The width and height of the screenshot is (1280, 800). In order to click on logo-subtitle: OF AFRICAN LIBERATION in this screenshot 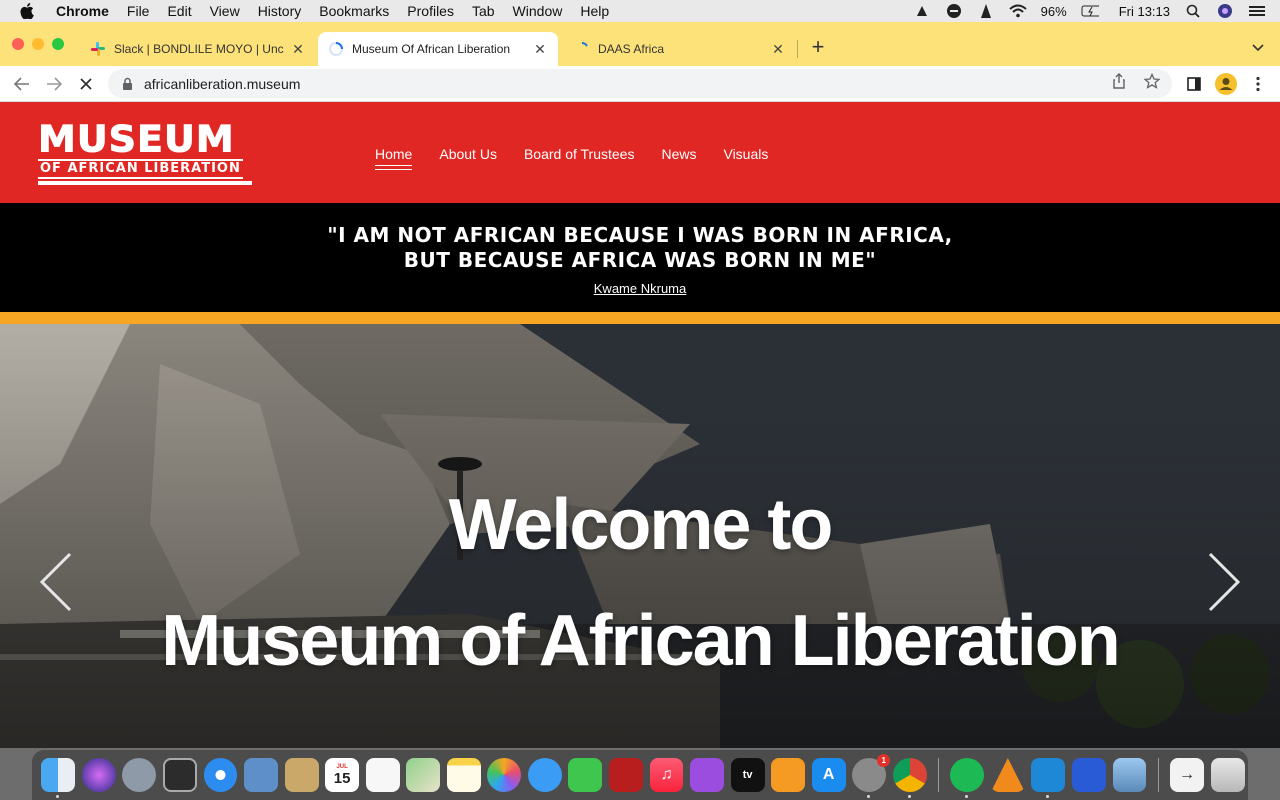, I will do `click(140, 169)`.